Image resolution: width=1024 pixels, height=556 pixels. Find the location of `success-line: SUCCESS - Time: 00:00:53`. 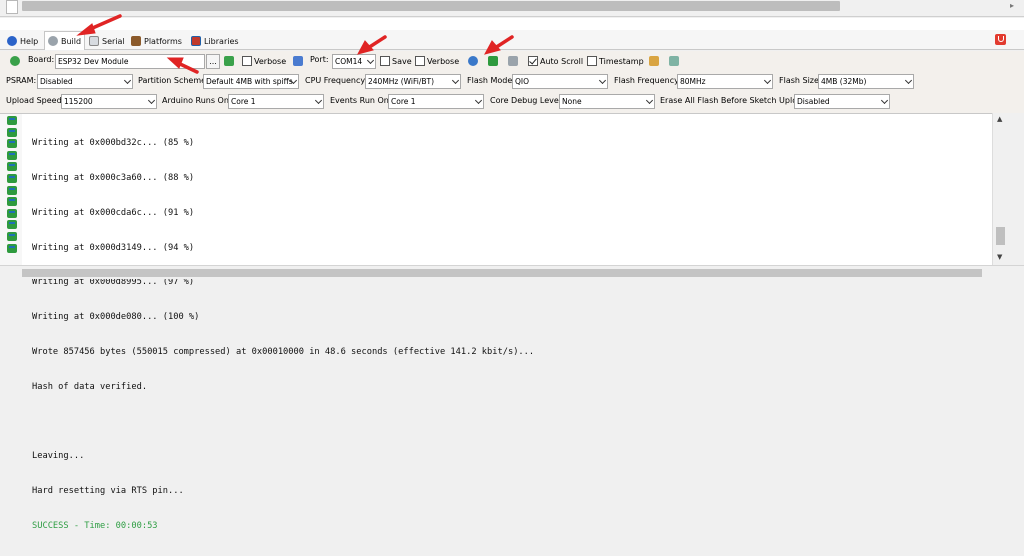

success-line: SUCCESS - Time: 00:00:53 is located at coordinates (95, 525).